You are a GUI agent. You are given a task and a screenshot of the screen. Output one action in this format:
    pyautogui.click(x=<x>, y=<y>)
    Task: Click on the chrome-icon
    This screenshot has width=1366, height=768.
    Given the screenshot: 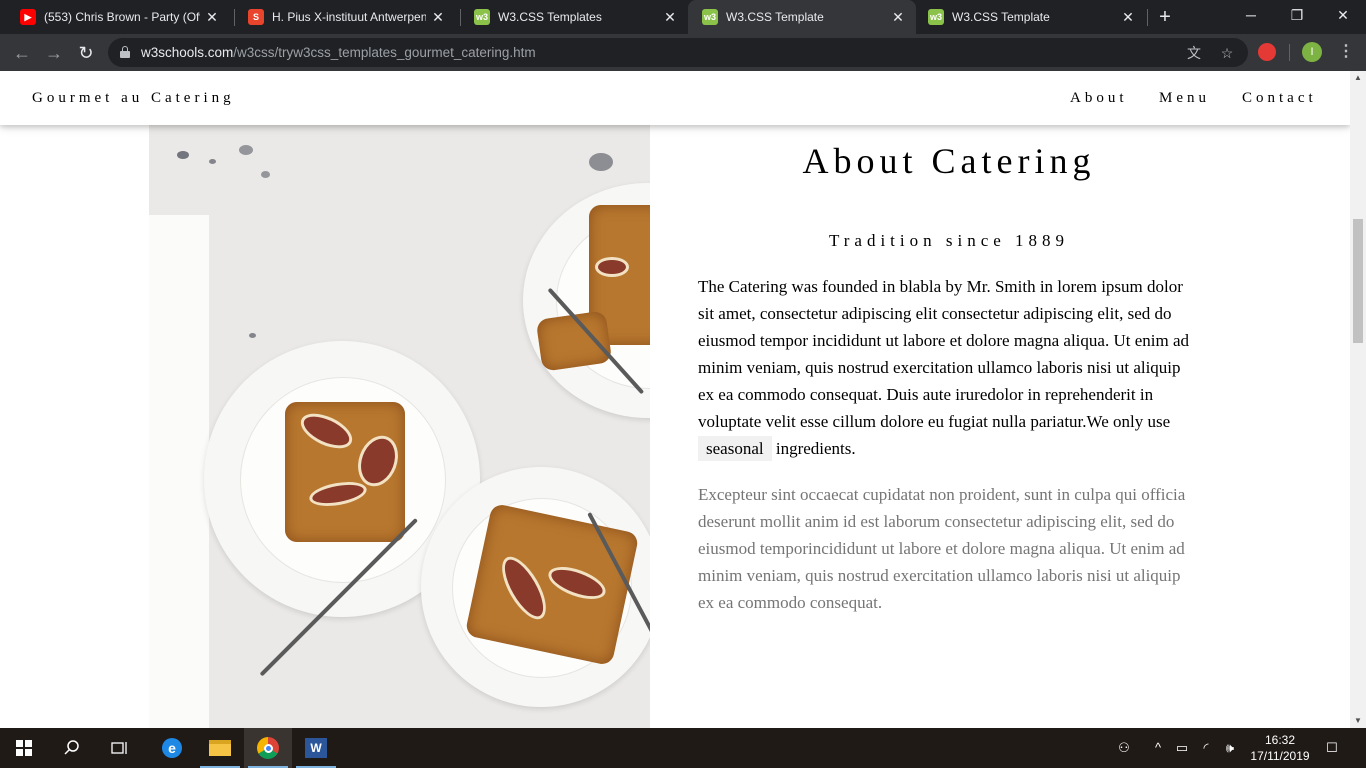 What is the action you would take?
    pyautogui.click(x=268, y=748)
    